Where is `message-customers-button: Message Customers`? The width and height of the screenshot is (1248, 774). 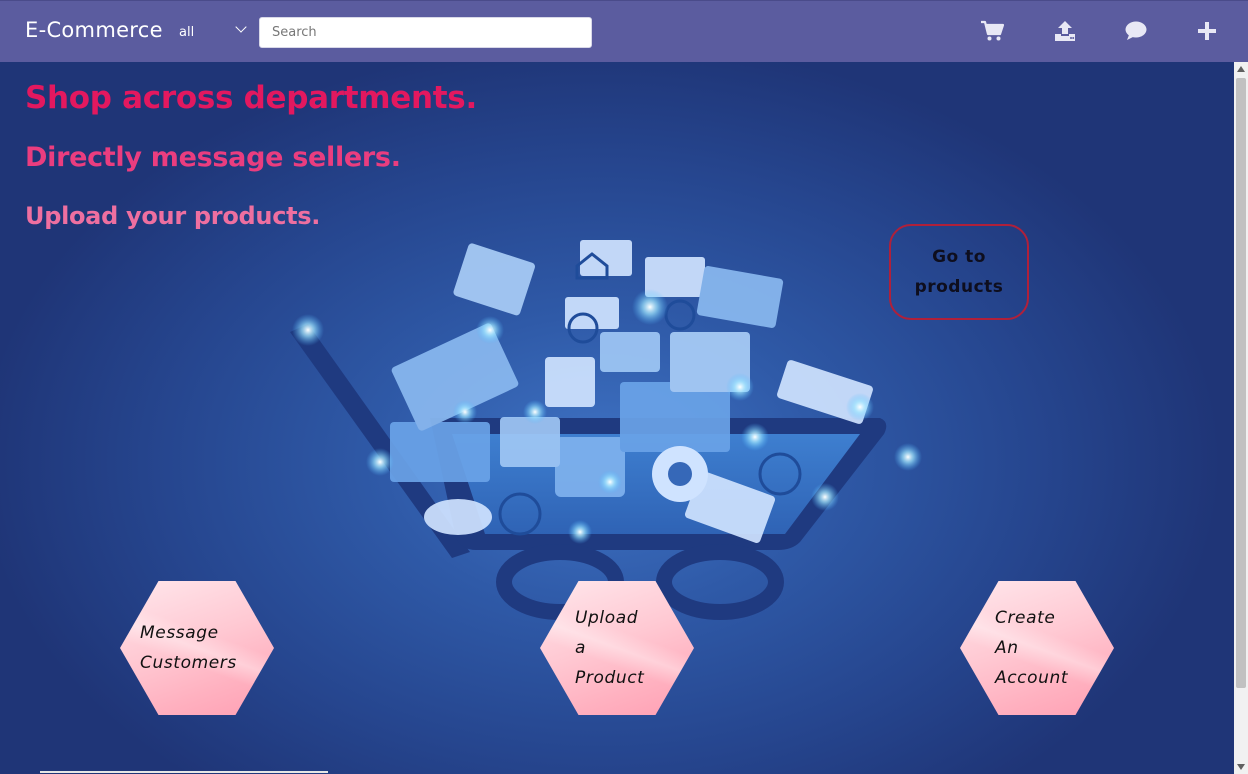 message-customers-button: Message Customers is located at coordinates (197, 648).